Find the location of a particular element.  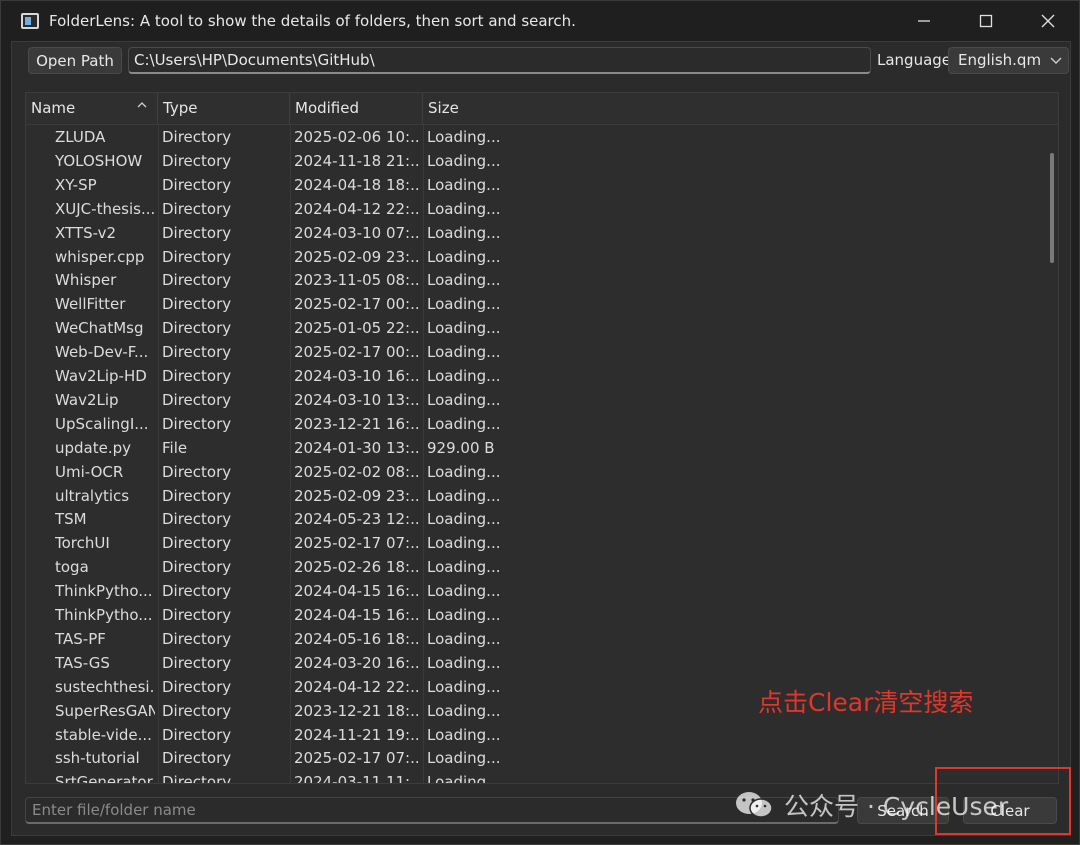

cell-name: Wav2Lip-HD is located at coordinates (101, 376).